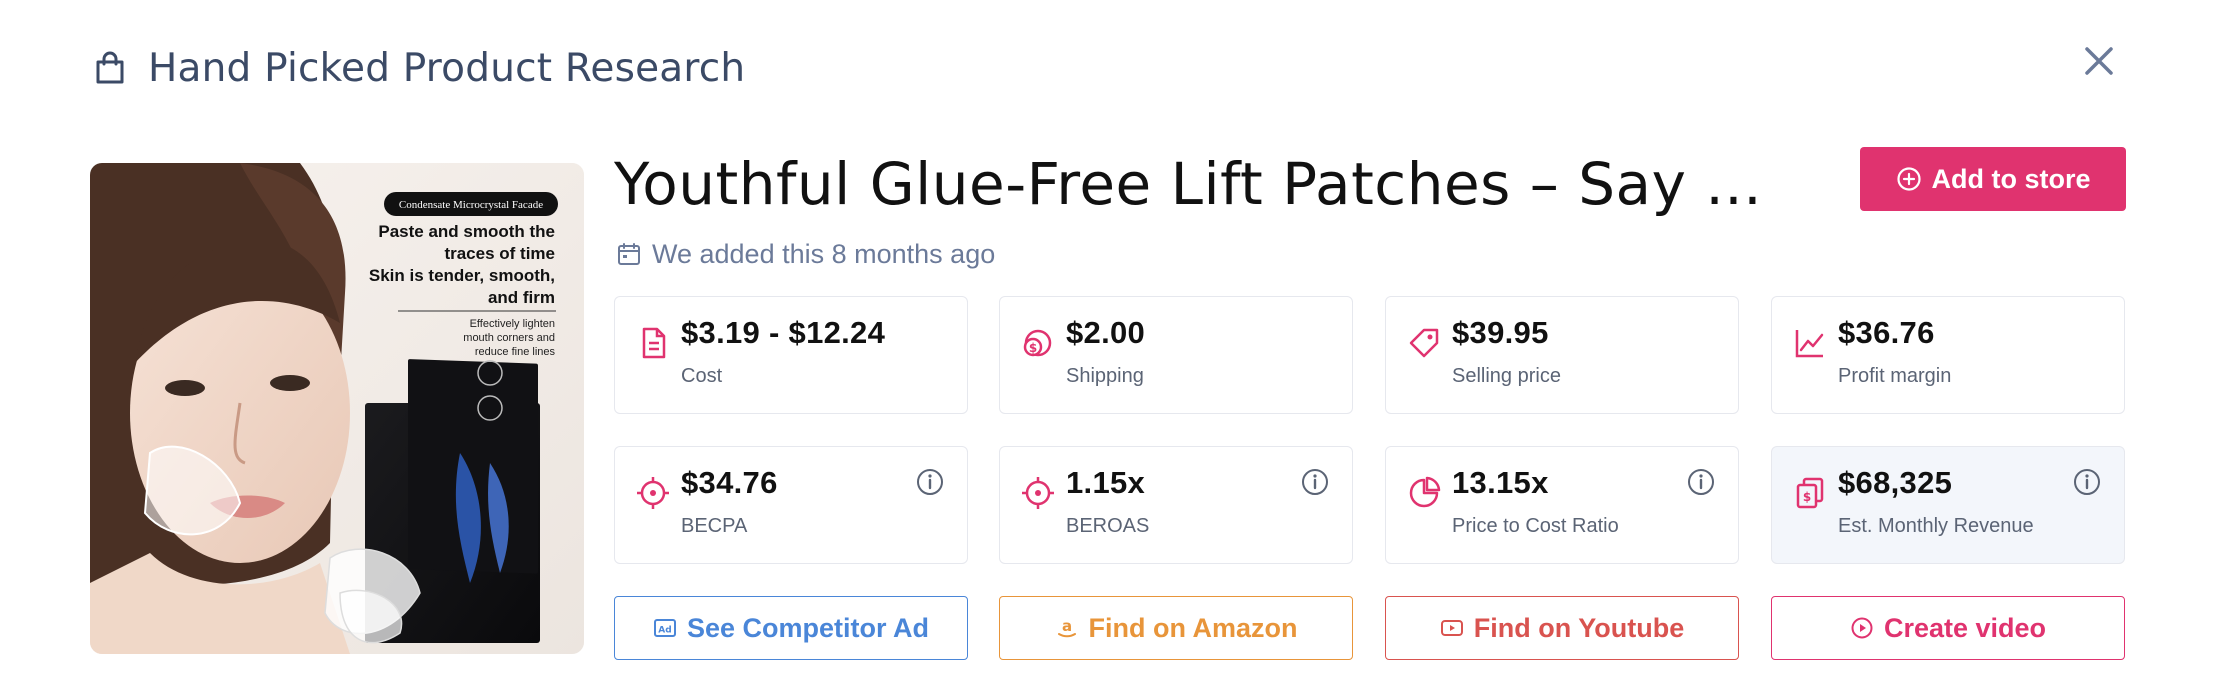  Describe the element at coordinates (791, 505) in the screenshot. I see `stat-card-becpa: $34.76 BECPA` at that location.